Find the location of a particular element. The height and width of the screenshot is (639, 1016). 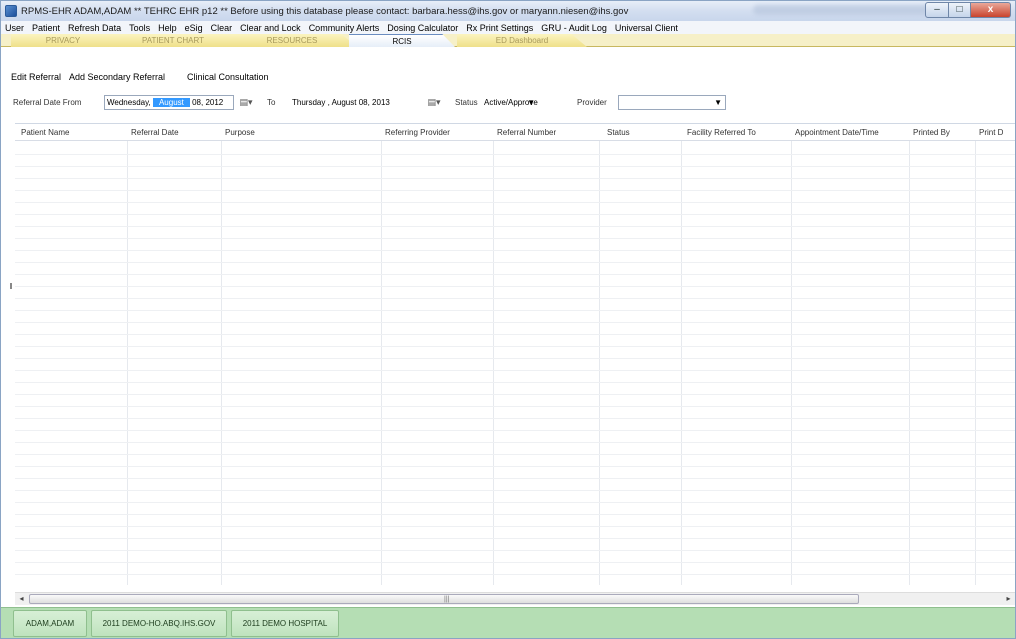

maximize-button: □ is located at coordinates (960, 10).